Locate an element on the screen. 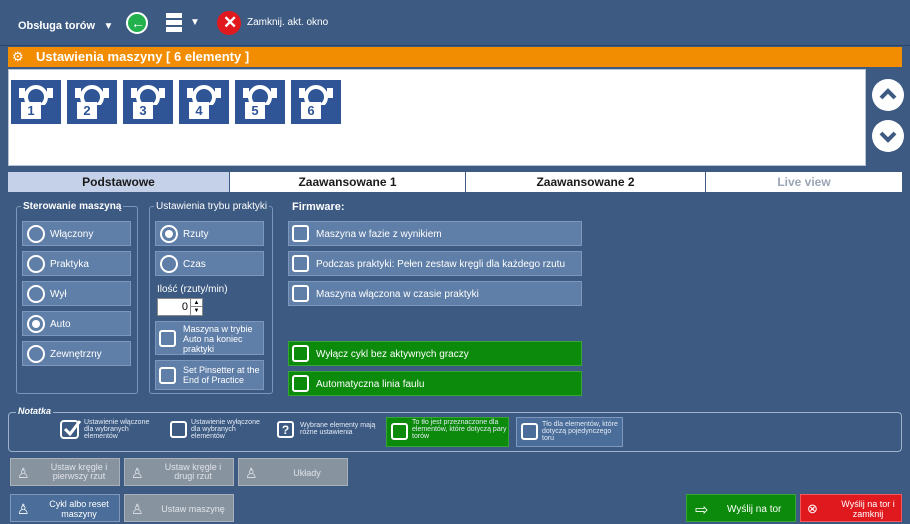 The width and height of the screenshot is (910, 524). tab-live-view: Live view is located at coordinates (804, 182).